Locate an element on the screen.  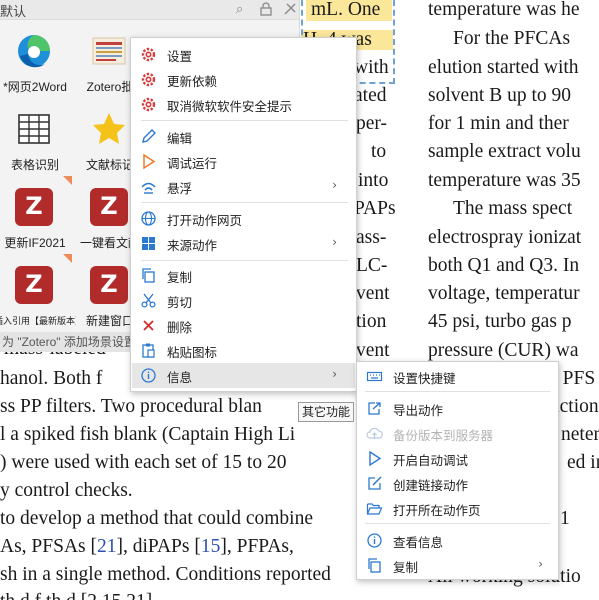
citation-link: 15 is located at coordinates (211, 546).